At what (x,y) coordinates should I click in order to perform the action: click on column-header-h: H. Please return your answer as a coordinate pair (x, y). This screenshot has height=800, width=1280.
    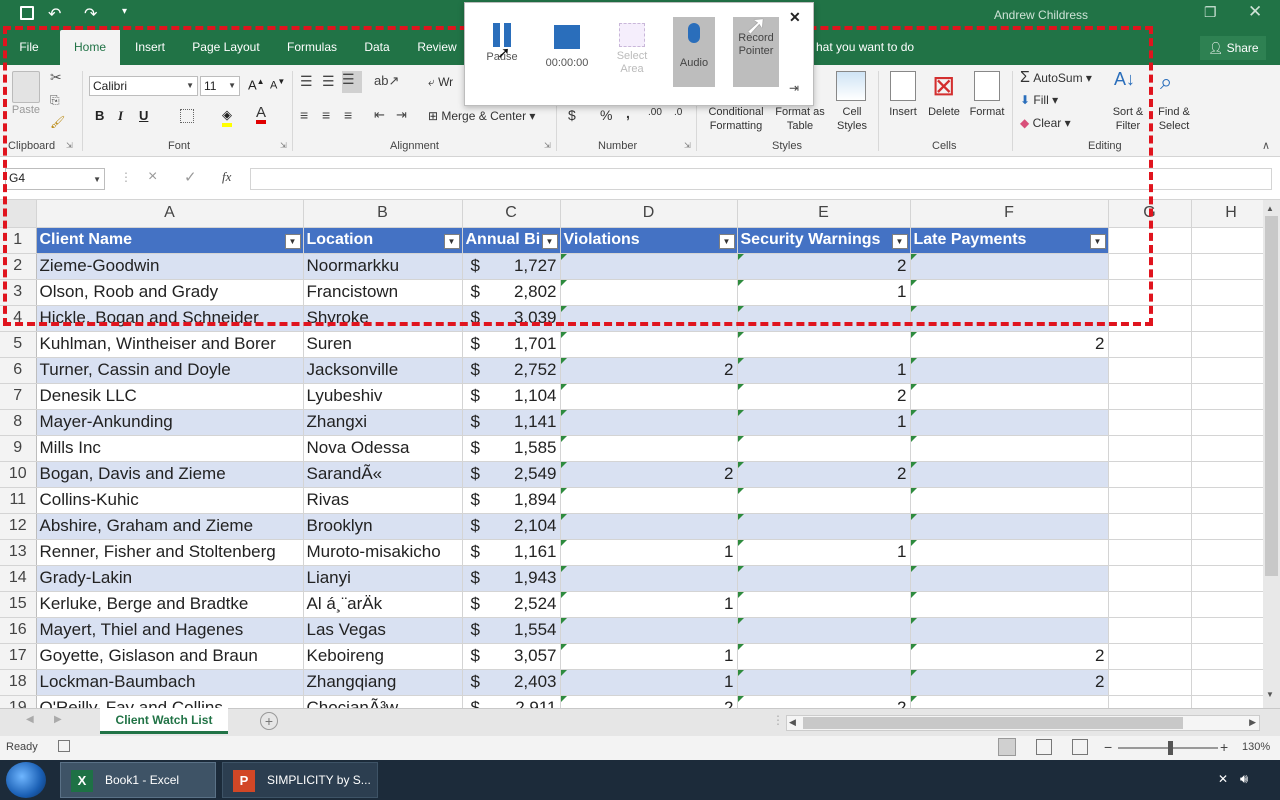
    Looking at the image, I should click on (1231, 214).